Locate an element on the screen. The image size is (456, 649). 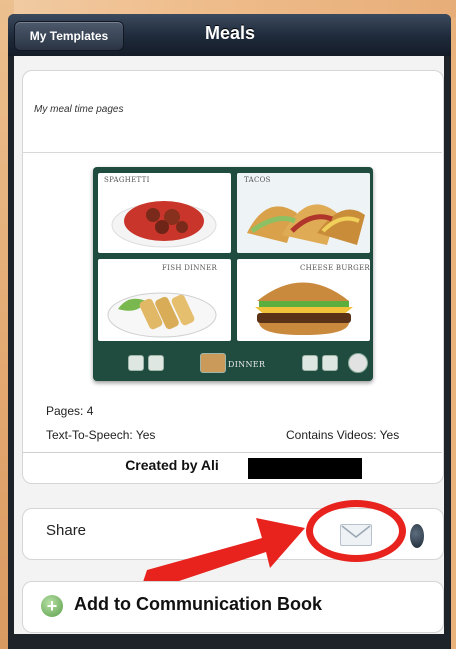
undo-icon is located at coordinates (156, 363).